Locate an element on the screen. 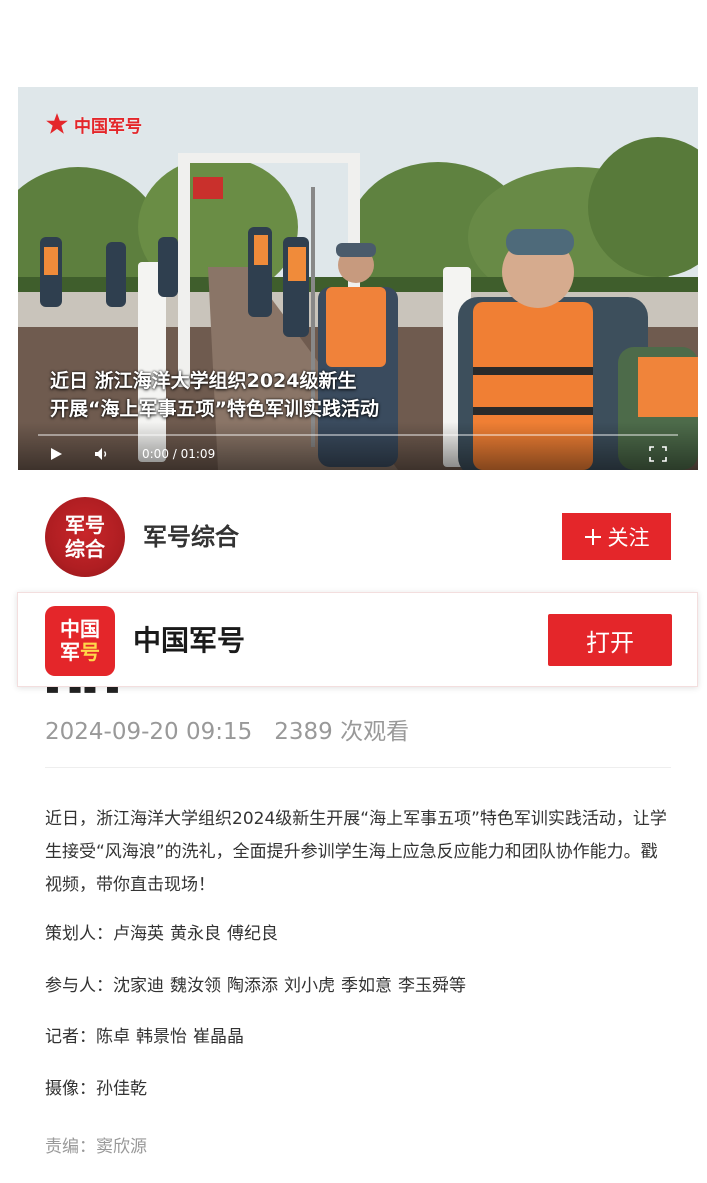 This screenshot has height=1183, width=707. editor-name: 窦欣源 is located at coordinates (121, 1147).